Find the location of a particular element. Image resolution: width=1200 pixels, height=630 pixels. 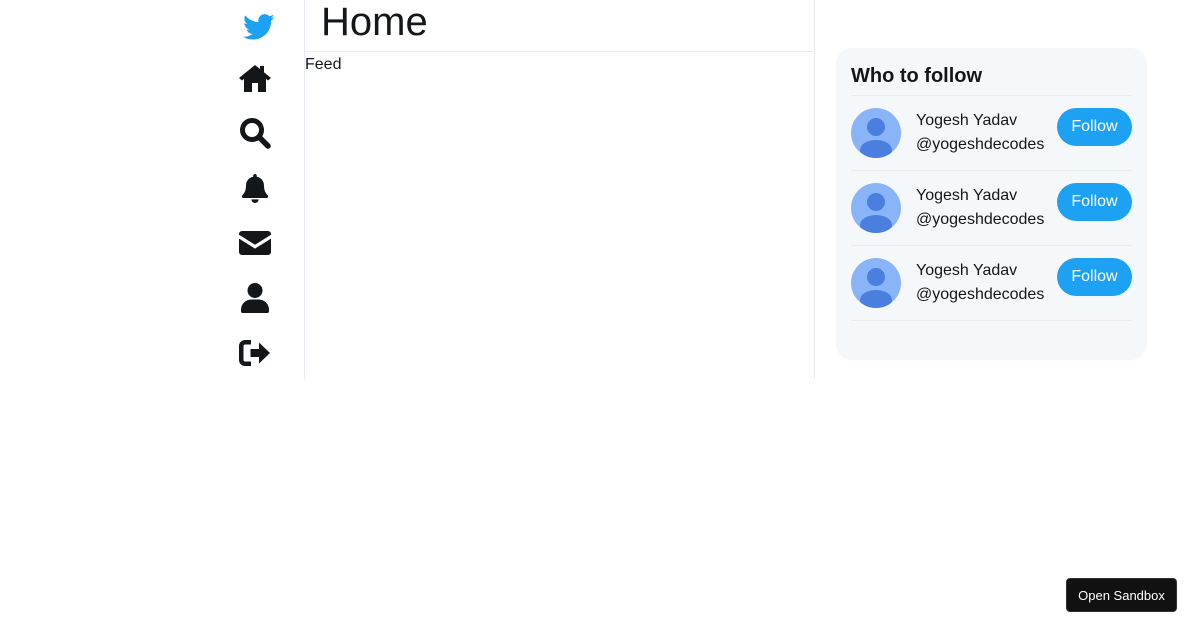

search-icon is located at coordinates (255, 133).